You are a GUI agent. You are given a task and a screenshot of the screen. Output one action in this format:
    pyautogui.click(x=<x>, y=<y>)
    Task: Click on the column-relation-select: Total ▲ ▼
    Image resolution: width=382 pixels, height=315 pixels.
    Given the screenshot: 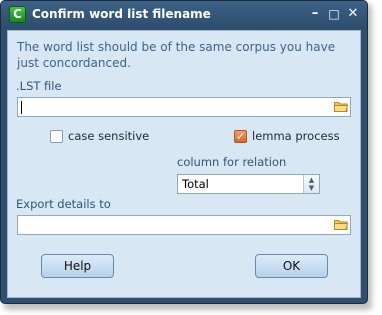 What is the action you would take?
    pyautogui.click(x=248, y=184)
    